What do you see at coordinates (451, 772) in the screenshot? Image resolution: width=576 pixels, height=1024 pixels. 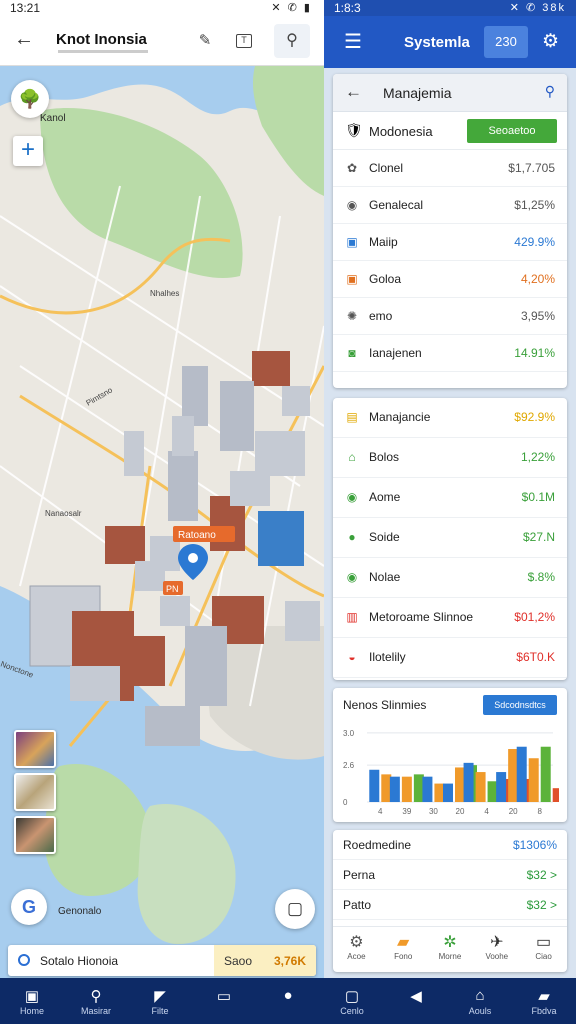 I see `bar-chart: 0 2.6 3.0 4 39 30 20 4 20 8` at bounding box center [451, 772].